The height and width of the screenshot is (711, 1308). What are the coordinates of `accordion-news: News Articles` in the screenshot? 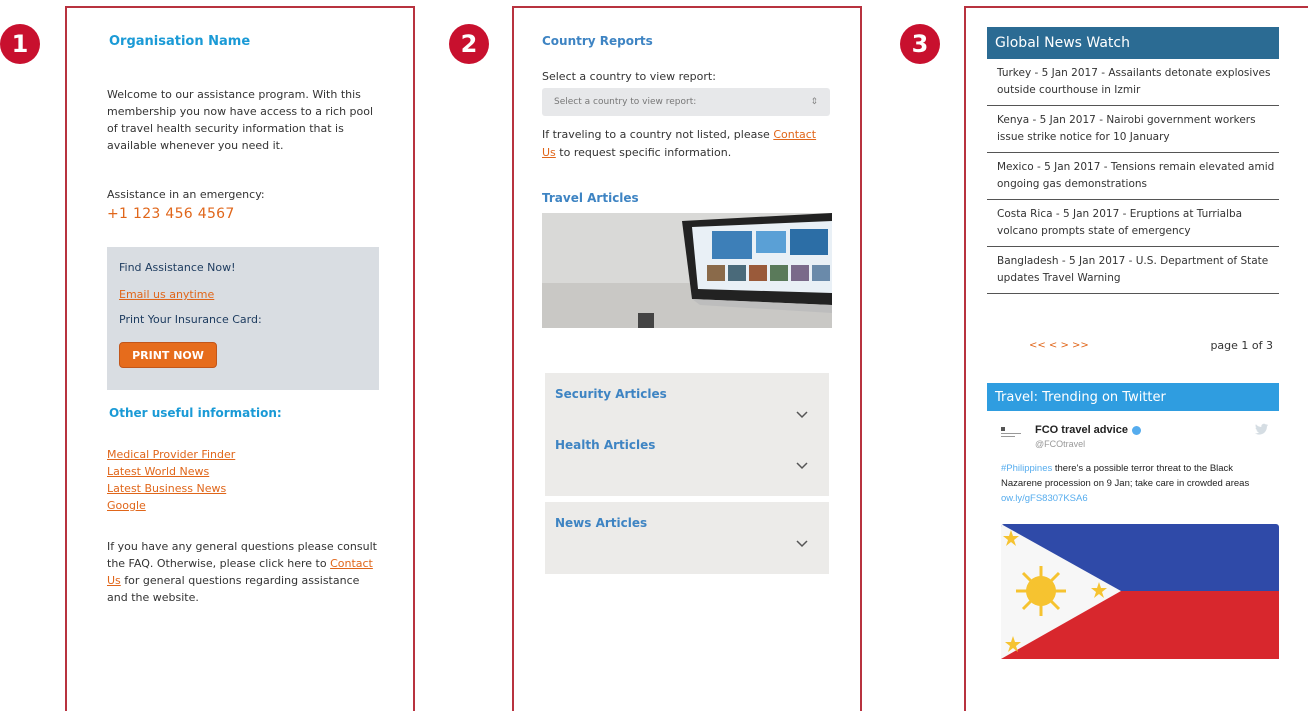 It's located at (687, 538).